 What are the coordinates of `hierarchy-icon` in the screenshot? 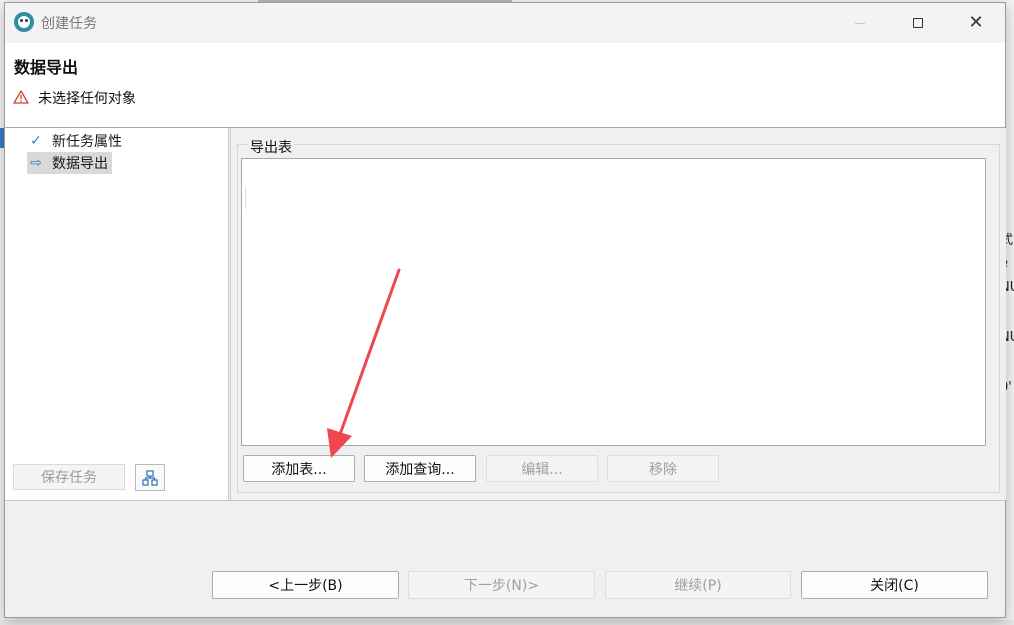 It's located at (150, 477).